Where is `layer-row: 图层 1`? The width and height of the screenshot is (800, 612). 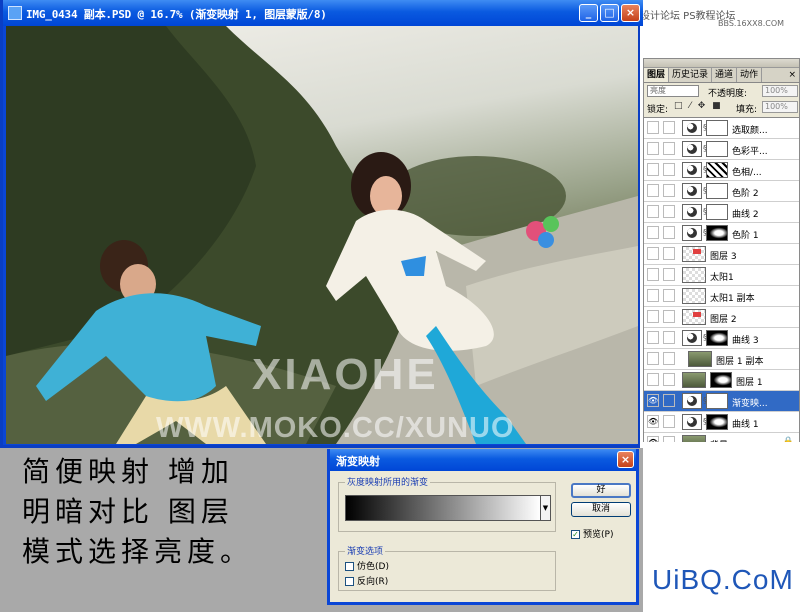
layer-row: 图层 1 is located at coordinates (721, 380).